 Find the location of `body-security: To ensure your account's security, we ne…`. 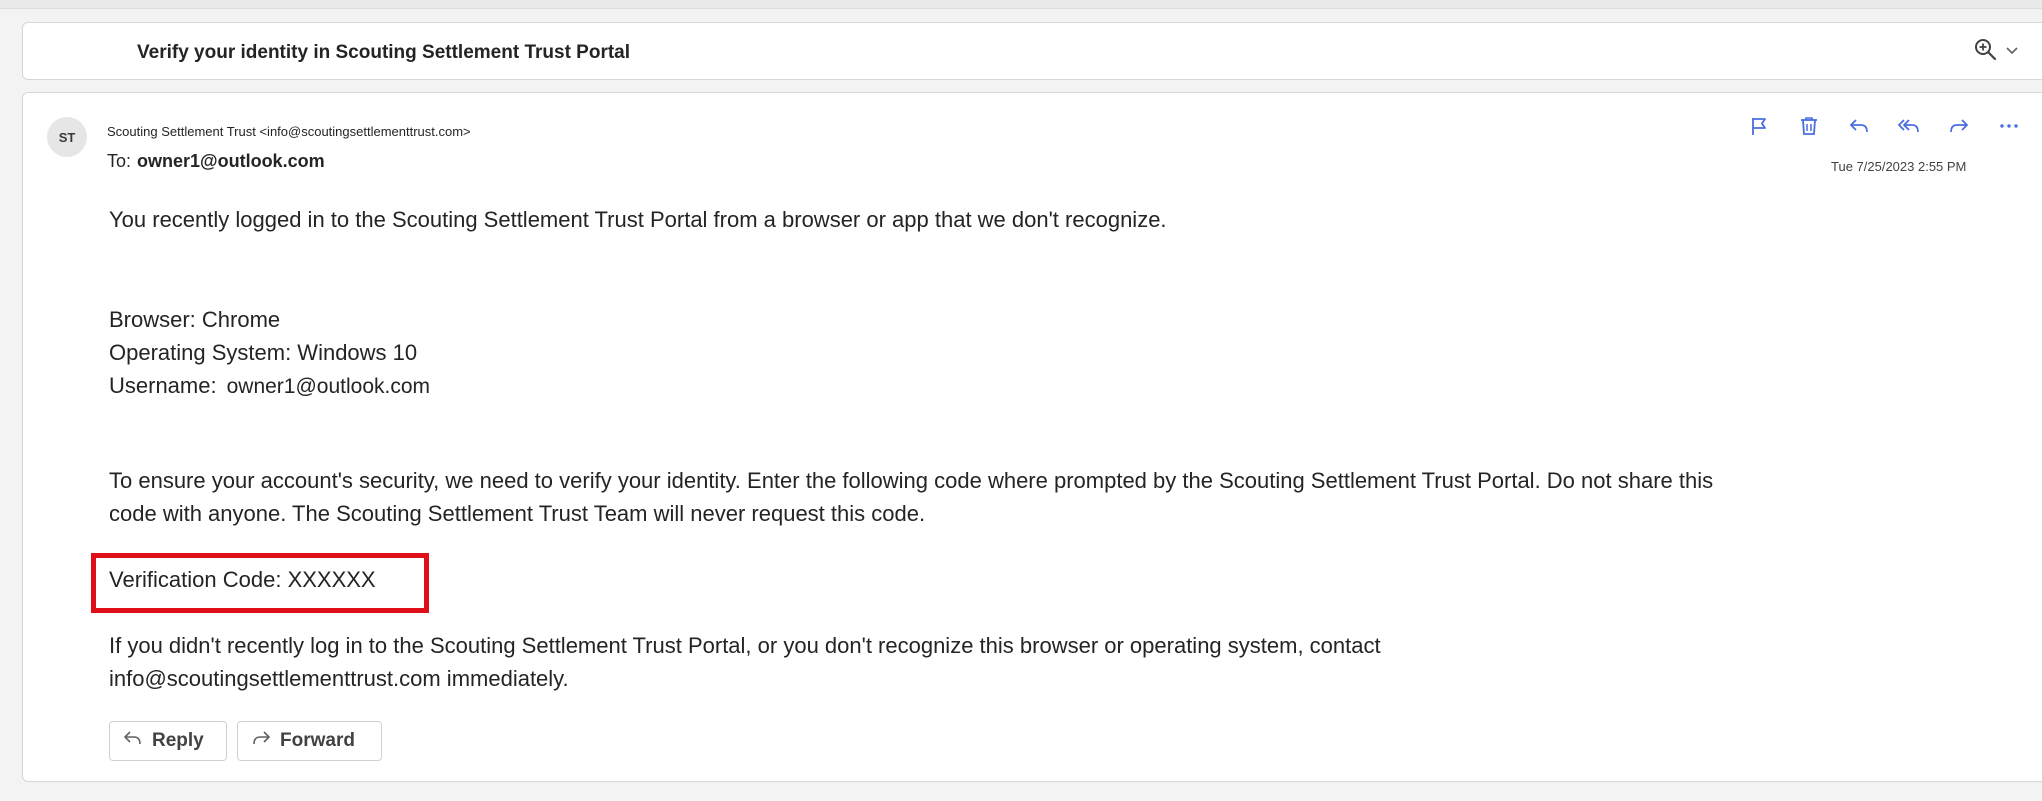

body-security: To ensure your account's security, we ne… is located at coordinates (1074, 497).